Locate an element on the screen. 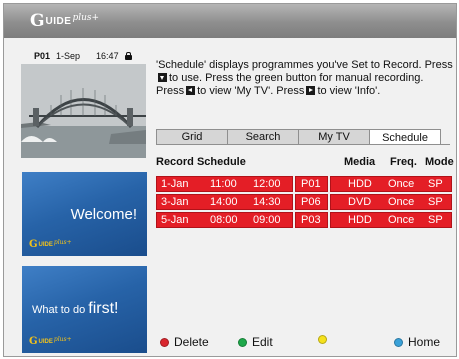  row-date: 1-Jan is located at coordinates (175, 184).